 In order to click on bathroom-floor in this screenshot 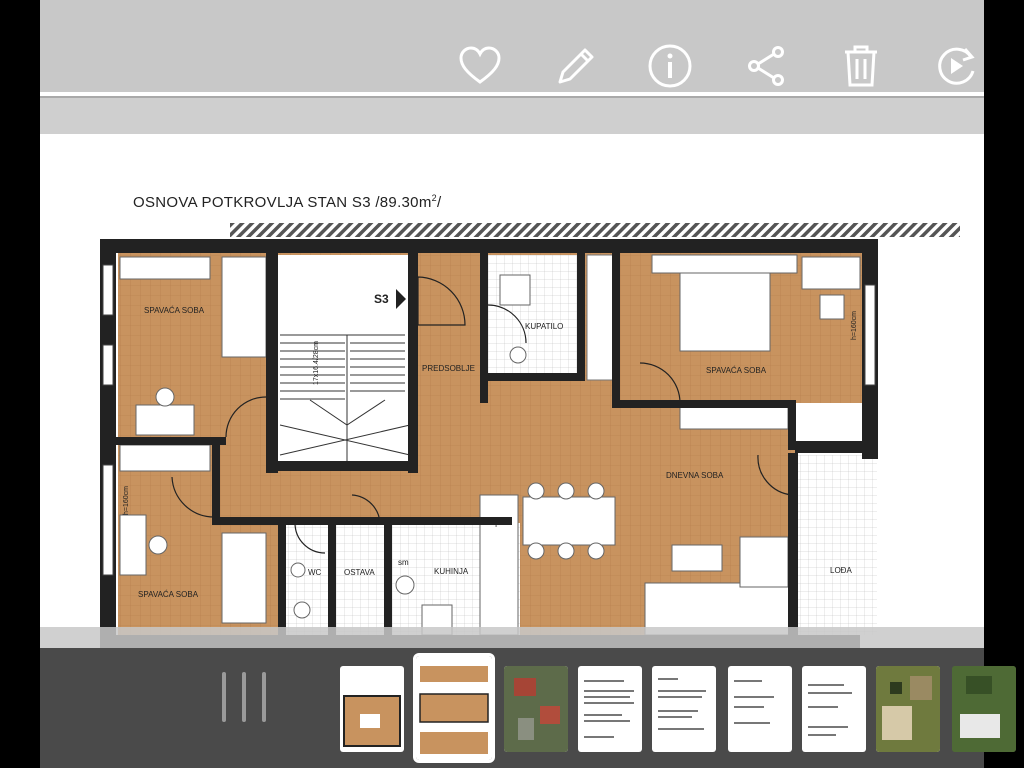, I will do `click(532, 315)`.